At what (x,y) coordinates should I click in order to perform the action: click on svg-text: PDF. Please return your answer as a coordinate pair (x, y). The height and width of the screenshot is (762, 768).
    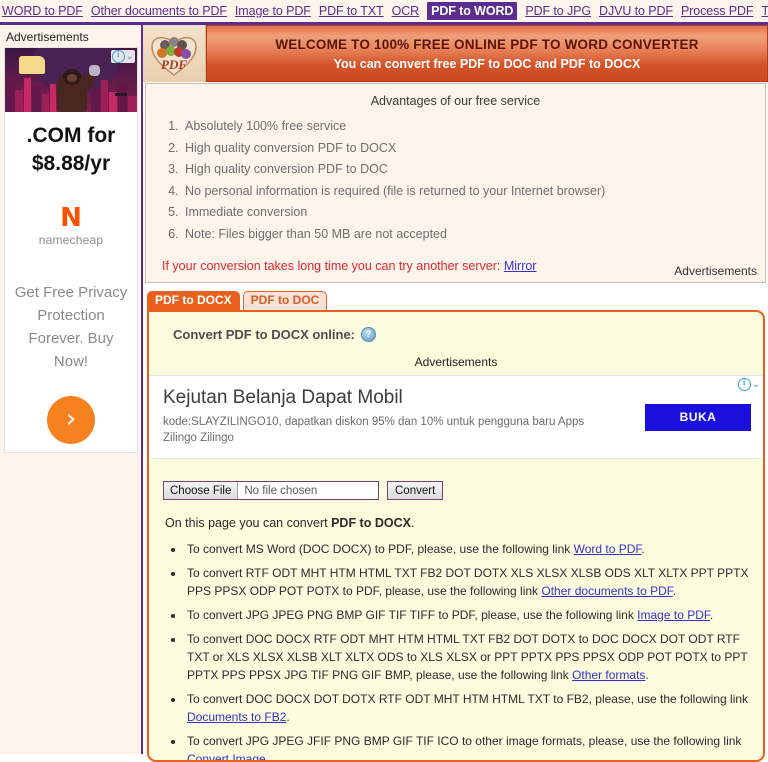
    Looking at the image, I should click on (174, 64).